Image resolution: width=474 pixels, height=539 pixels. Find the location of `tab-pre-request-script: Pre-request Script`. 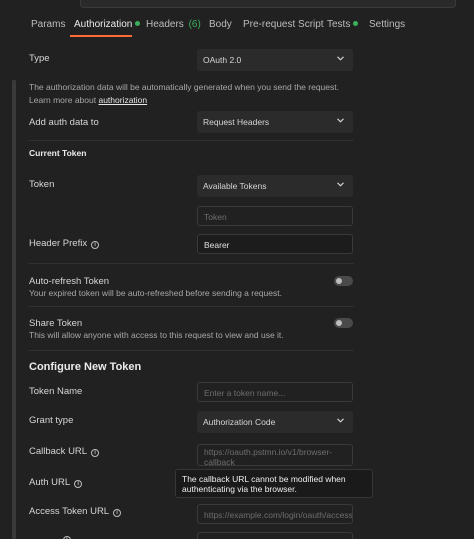

tab-pre-request-script: Pre-request Script is located at coordinates (283, 24).